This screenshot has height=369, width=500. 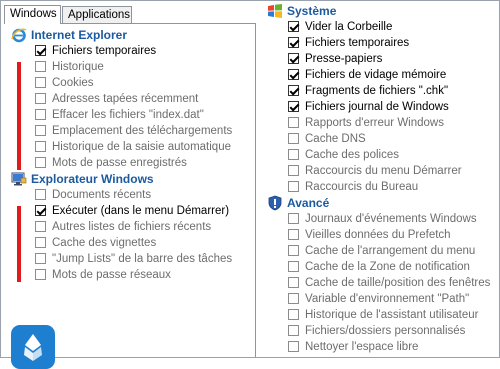 What do you see at coordinates (376, 75) in the screenshot?
I see `option-label: Fichiers de vidage mémoire` at bounding box center [376, 75].